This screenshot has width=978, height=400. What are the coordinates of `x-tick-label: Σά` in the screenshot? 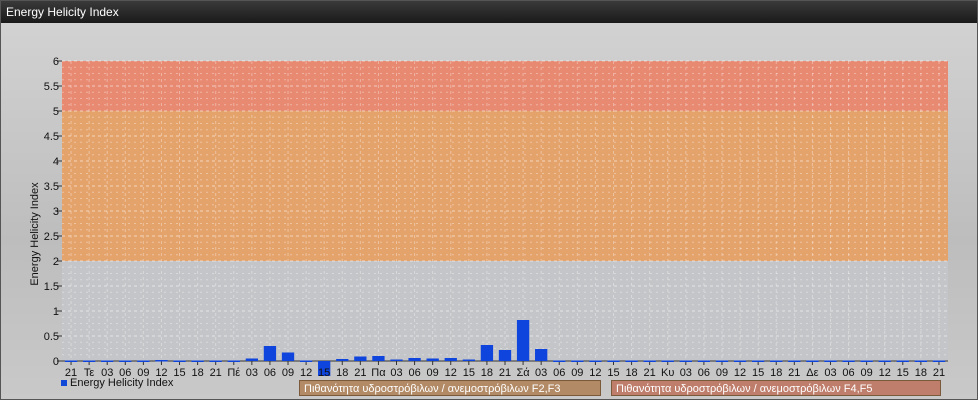 It's located at (523, 373).